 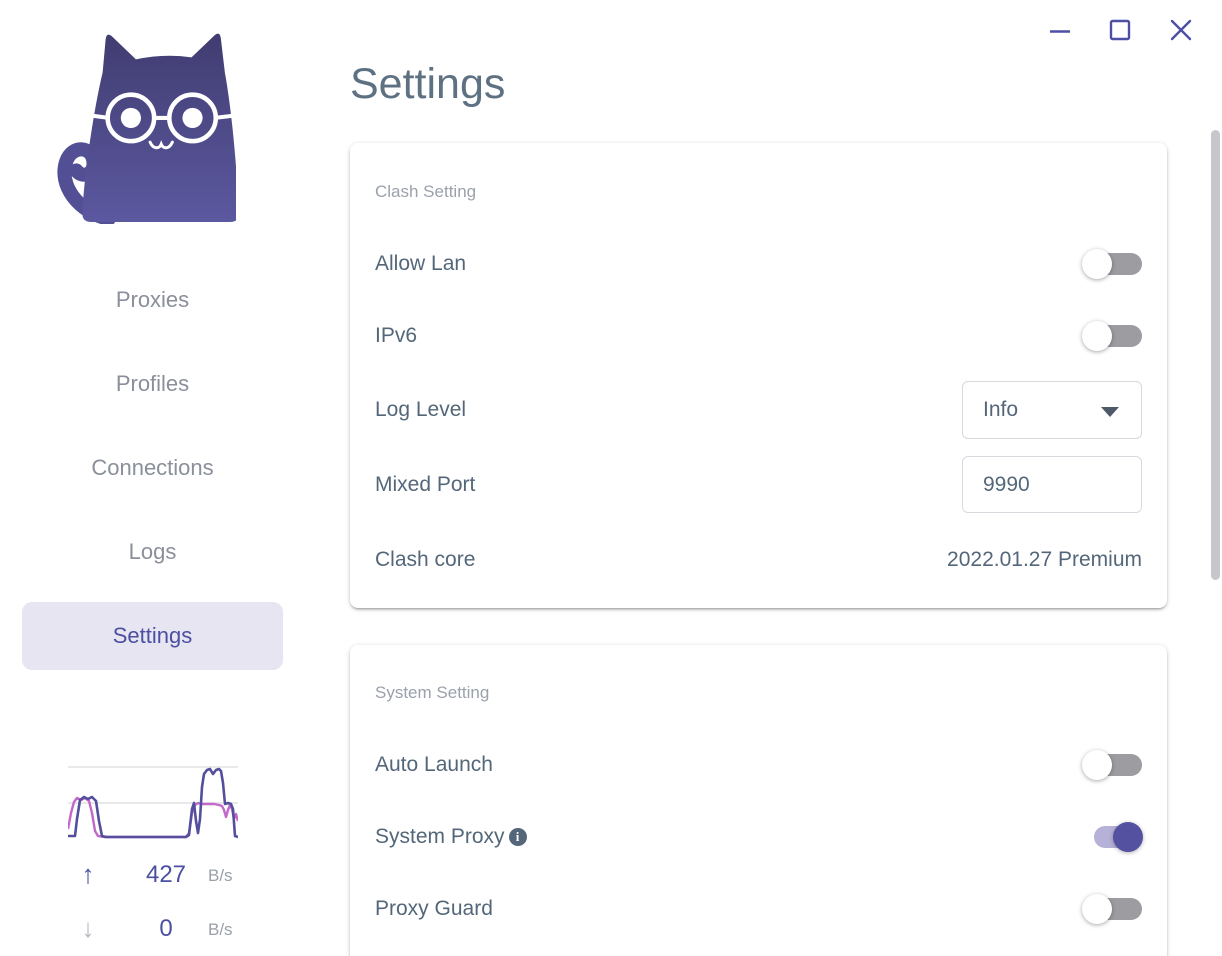 I want to click on mixed-port-input, so click(x=1052, y=484).